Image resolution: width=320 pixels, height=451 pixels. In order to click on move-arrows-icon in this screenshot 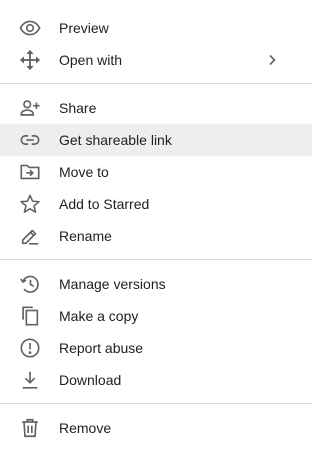, I will do `click(30, 60)`.